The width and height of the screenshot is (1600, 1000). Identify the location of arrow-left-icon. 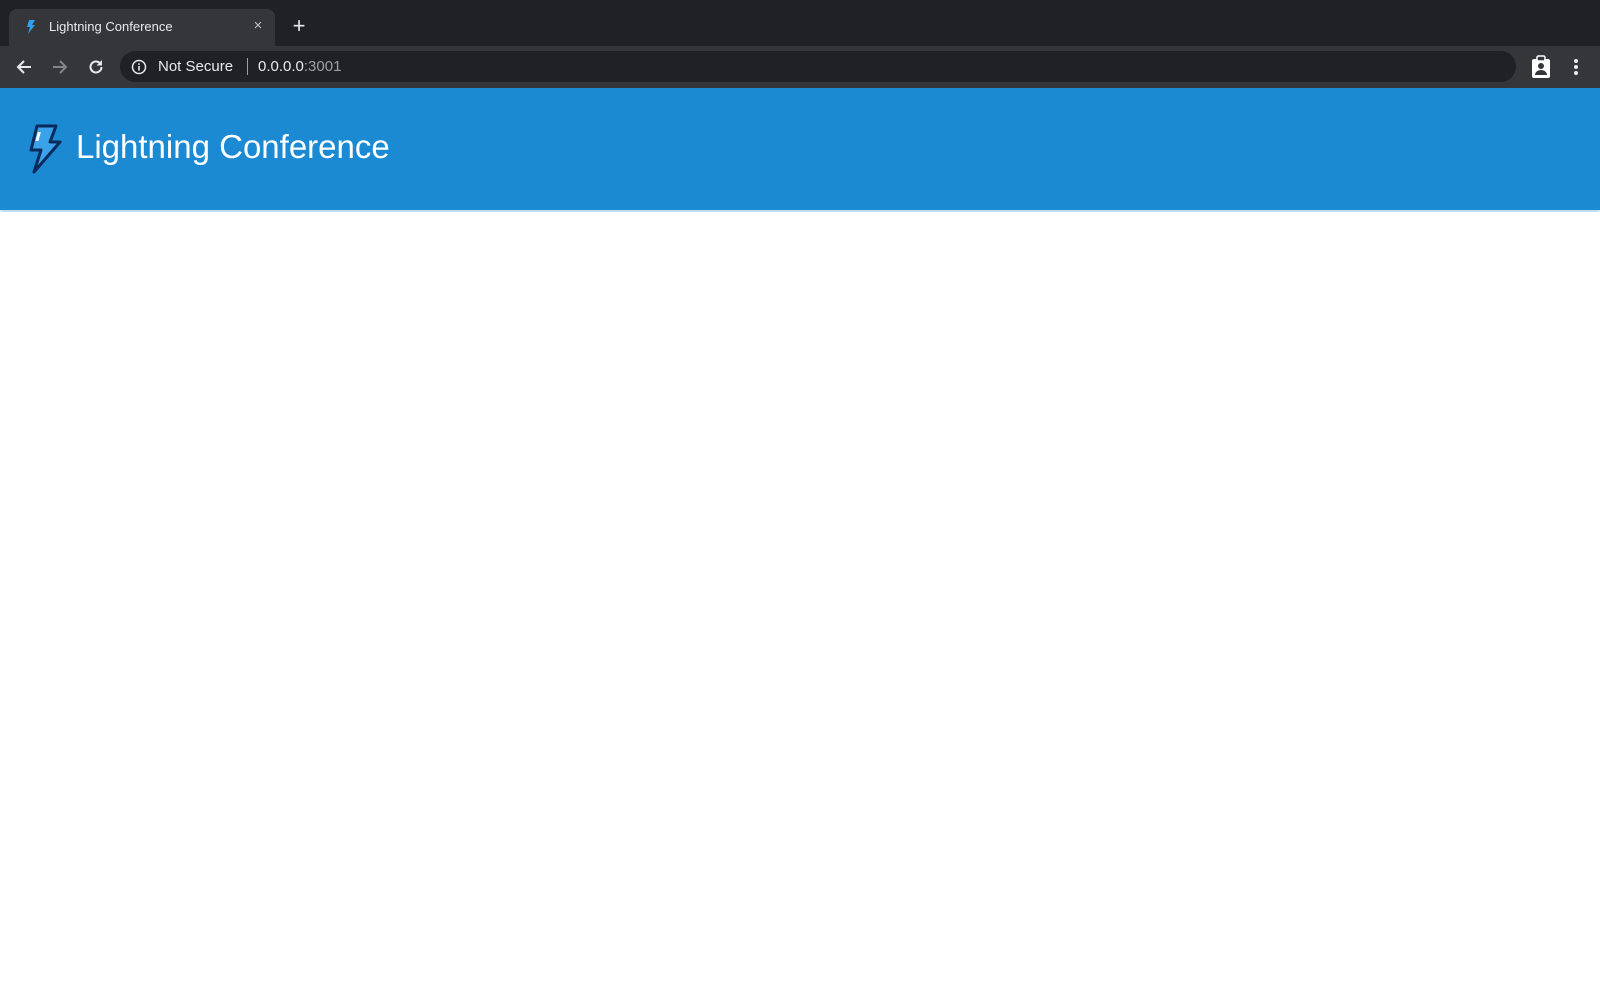
(23, 67).